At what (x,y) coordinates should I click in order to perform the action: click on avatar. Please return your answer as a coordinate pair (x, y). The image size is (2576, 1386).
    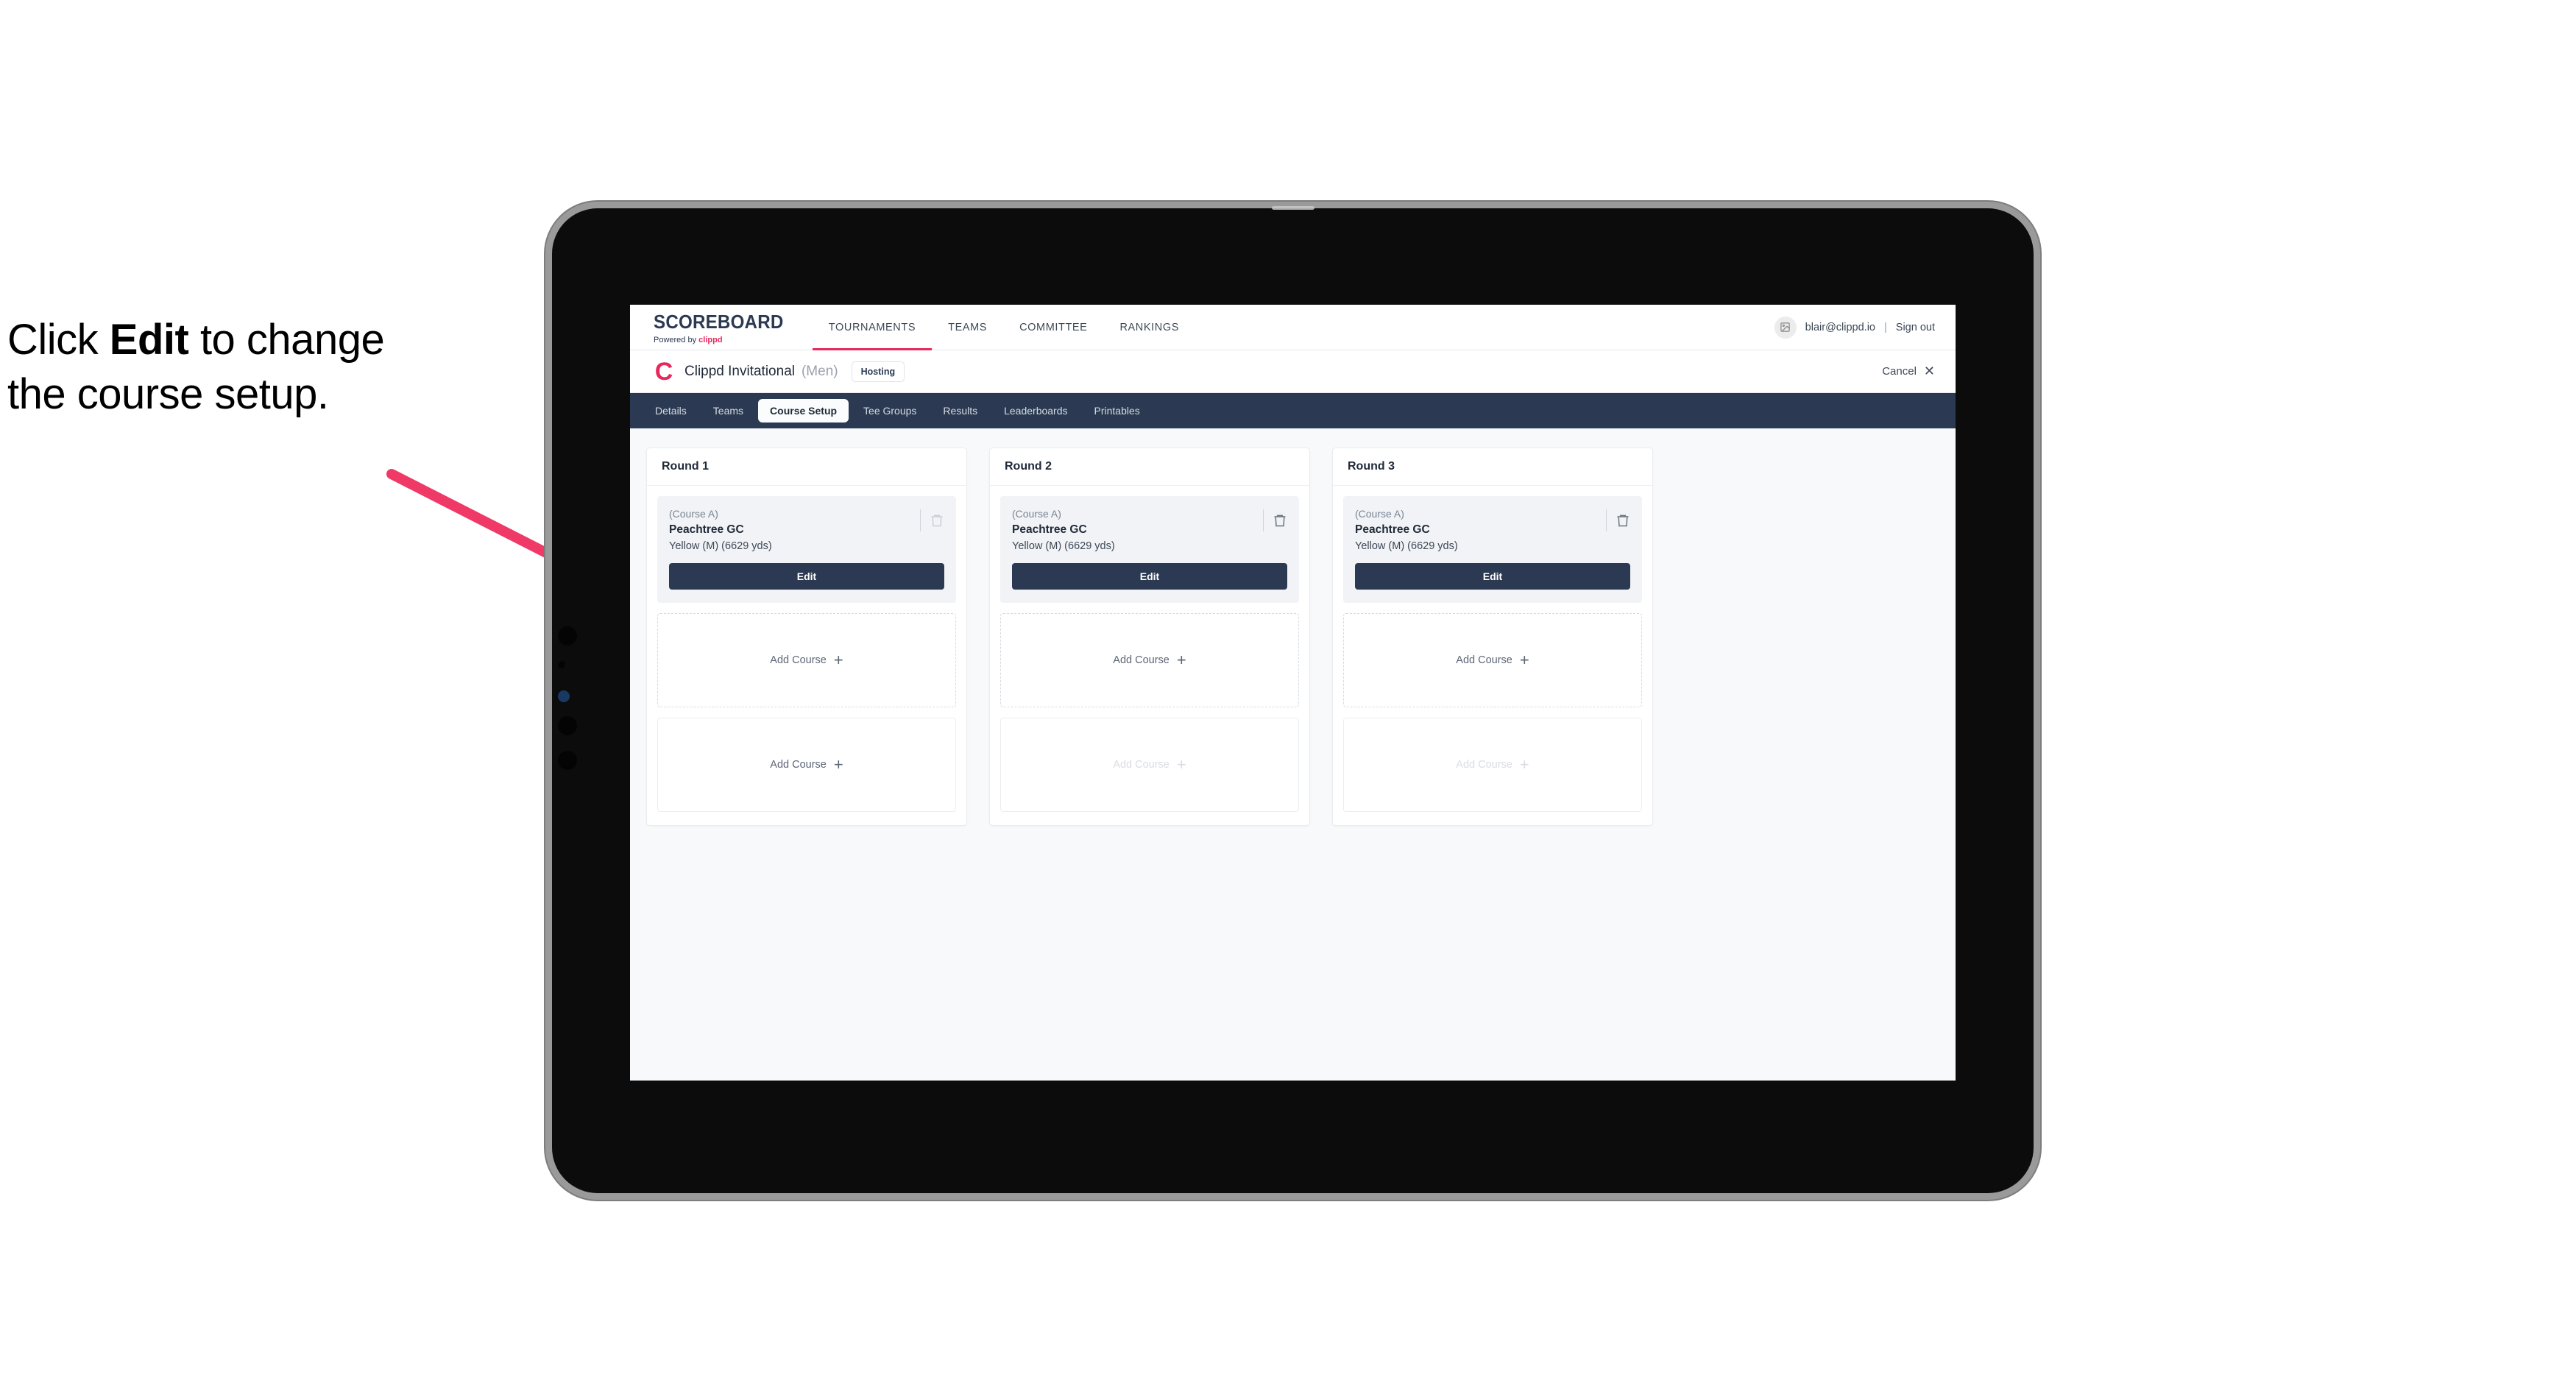
    Looking at the image, I should click on (1786, 328).